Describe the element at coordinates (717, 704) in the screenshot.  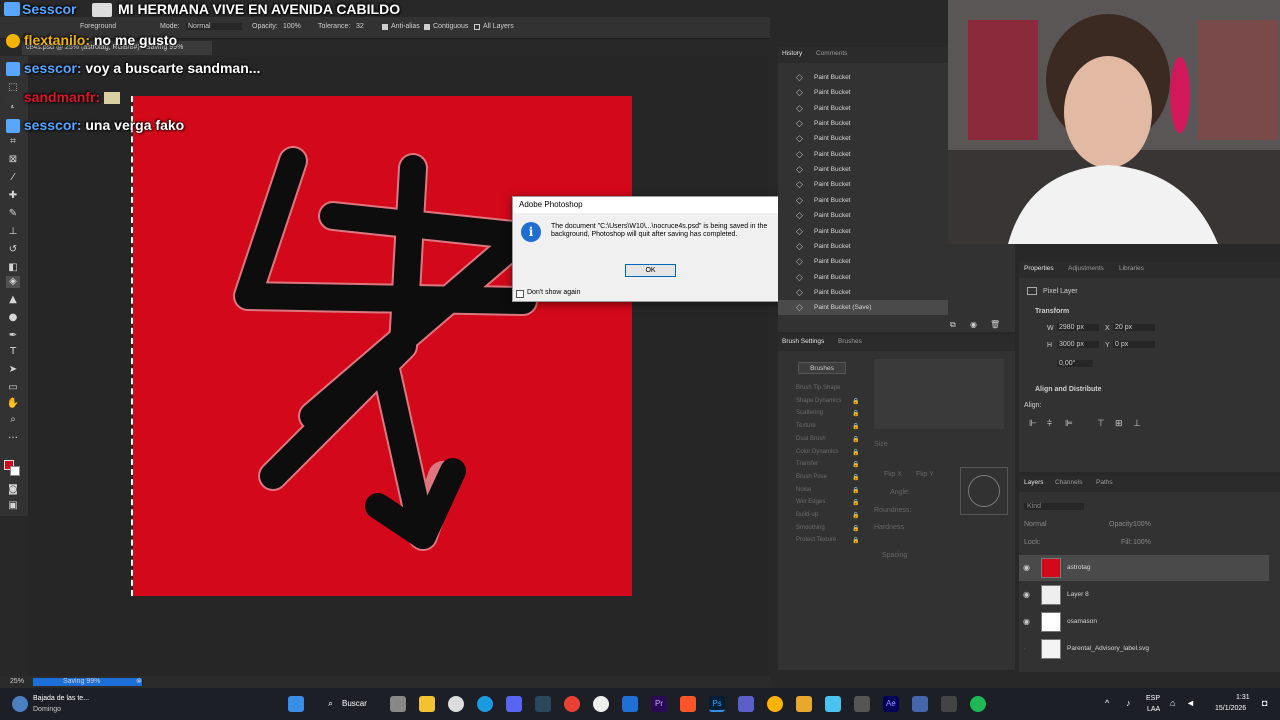
I see `photoshop-icon: Ps` at that location.